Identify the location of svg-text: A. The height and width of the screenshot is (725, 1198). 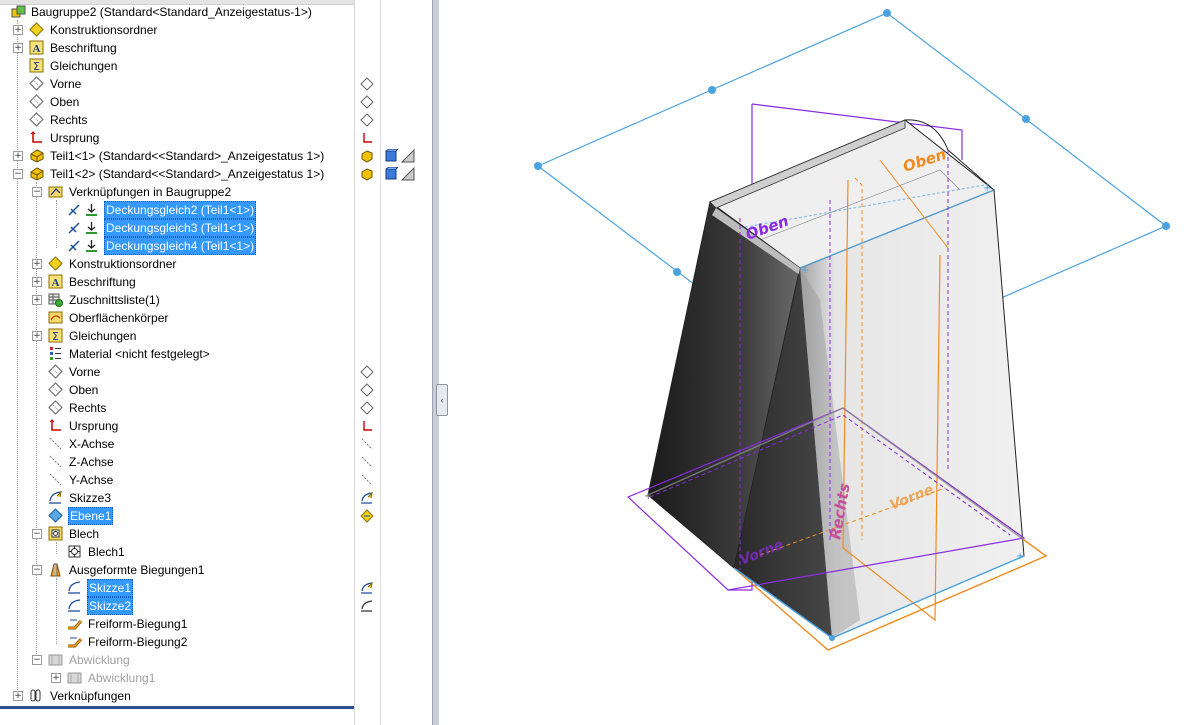
(56, 283).